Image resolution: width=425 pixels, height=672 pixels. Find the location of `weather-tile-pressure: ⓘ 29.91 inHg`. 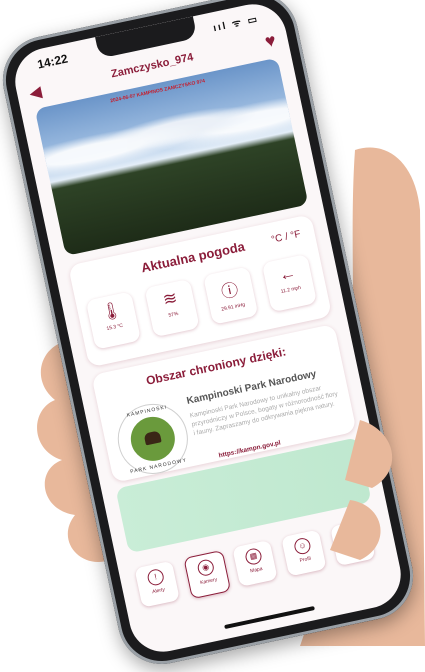

weather-tile-pressure: ⓘ 29.91 inHg is located at coordinates (231, 295).